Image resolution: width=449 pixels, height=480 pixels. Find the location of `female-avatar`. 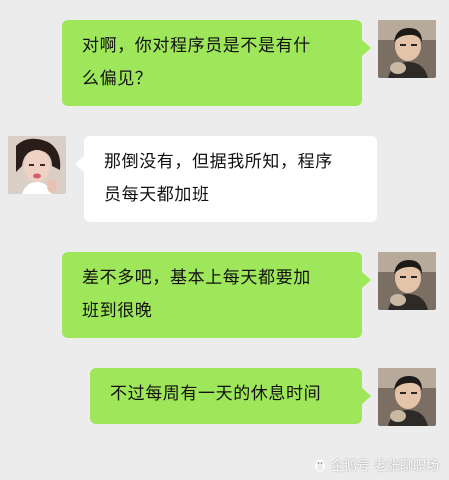

female-avatar is located at coordinates (37, 165).